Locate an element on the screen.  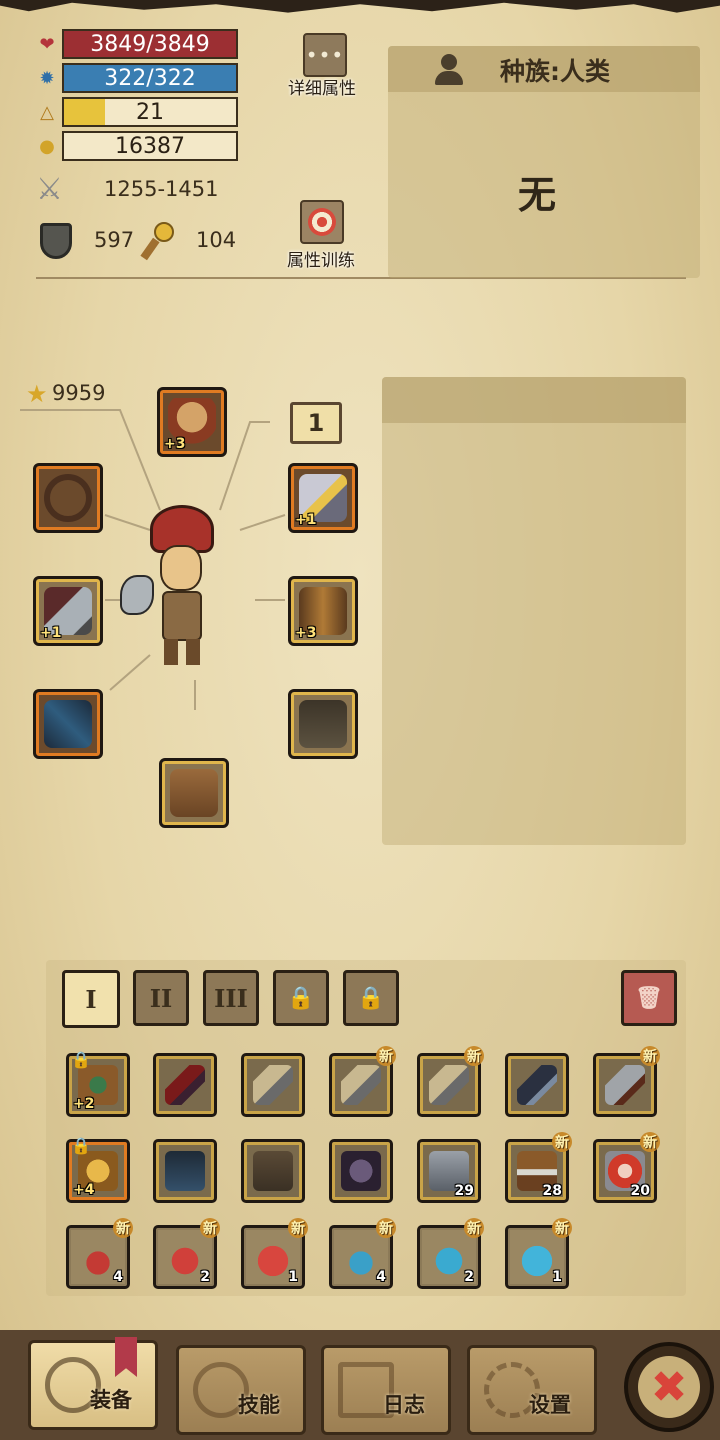
race-panel: 种族:人类 无 is located at coordinates (544, 162).